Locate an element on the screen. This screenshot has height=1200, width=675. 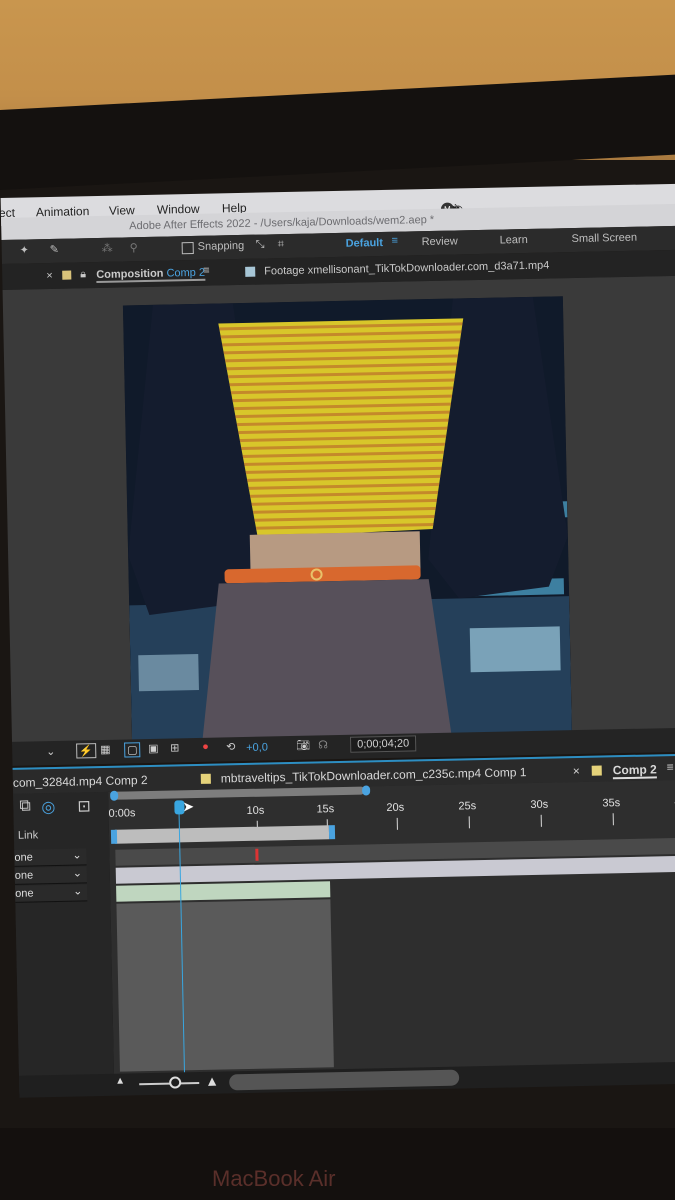
keyframe-marker is located at coordinates (257, 854).